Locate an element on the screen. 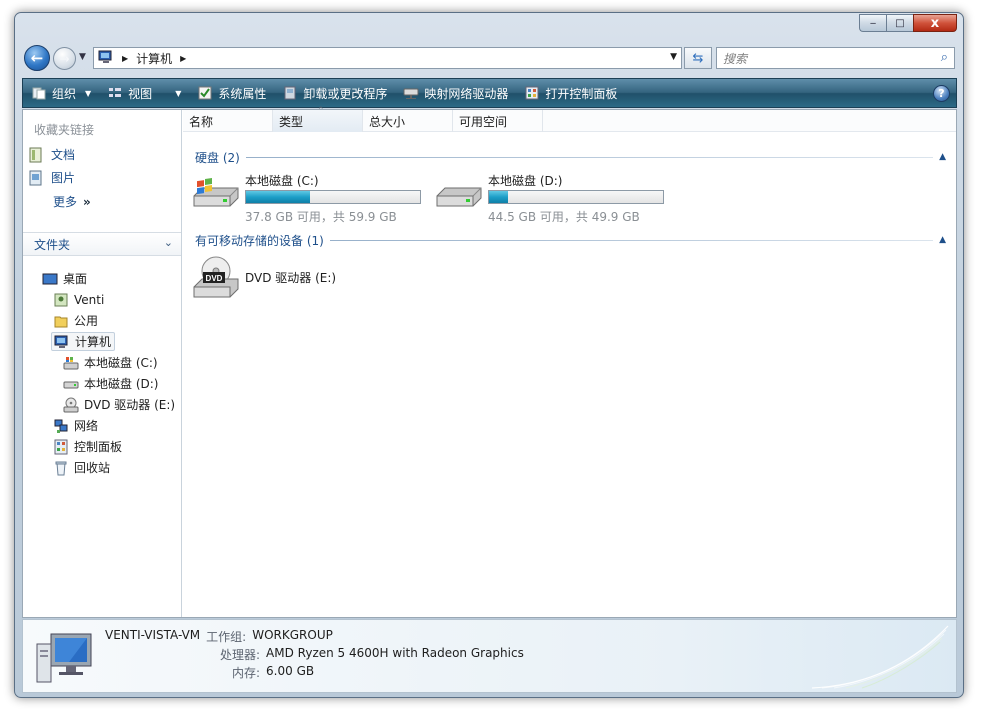 The image size is (982, 716). back-button: ← is located at coordinates (37, 58).